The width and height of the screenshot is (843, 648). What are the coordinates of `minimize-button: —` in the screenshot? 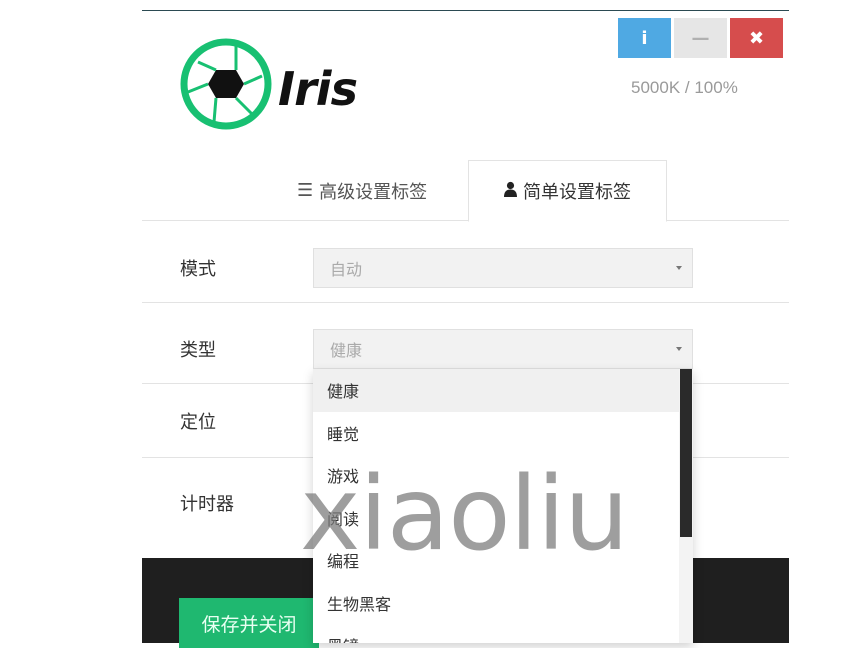 It's located at (700, 38).